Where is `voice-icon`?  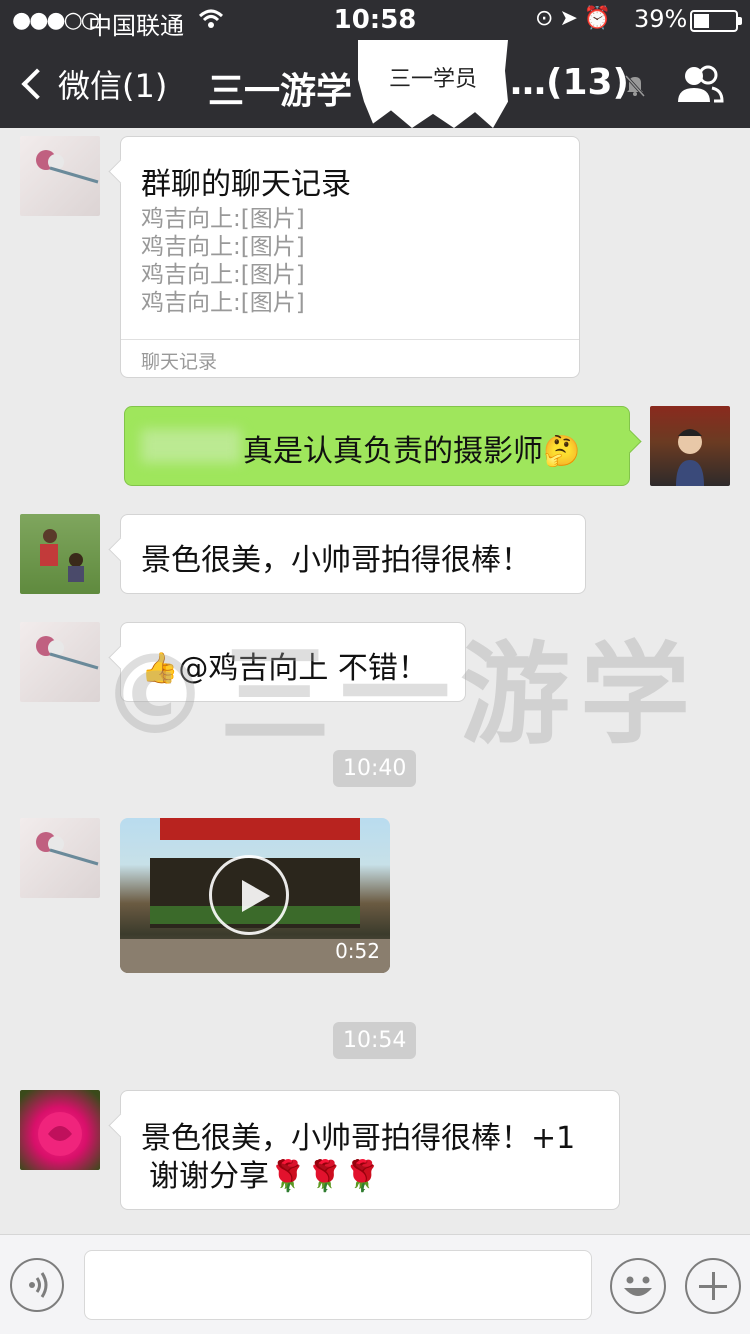 voice-icon is located at coordinates (38, 1285).